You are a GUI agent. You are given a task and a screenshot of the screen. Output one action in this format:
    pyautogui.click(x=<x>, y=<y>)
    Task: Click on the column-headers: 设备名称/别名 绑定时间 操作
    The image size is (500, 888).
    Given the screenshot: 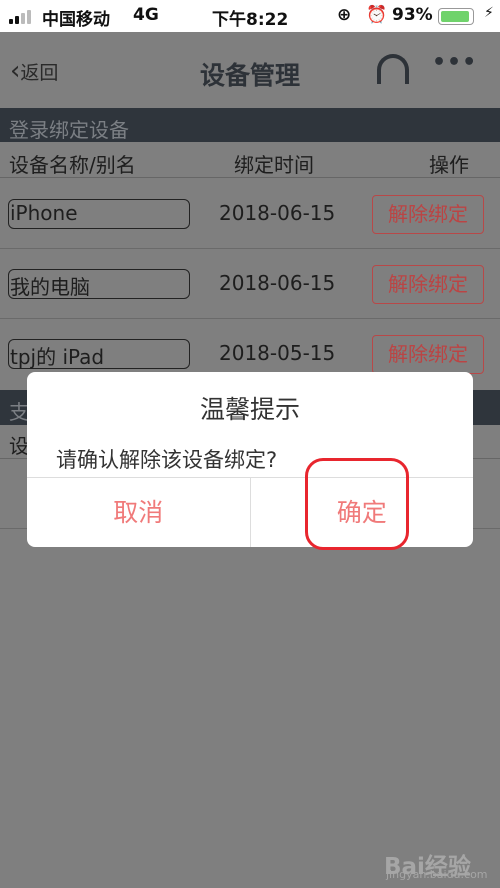 What is the action you would take?
    pyautogui.click(x=250, y=160)
    